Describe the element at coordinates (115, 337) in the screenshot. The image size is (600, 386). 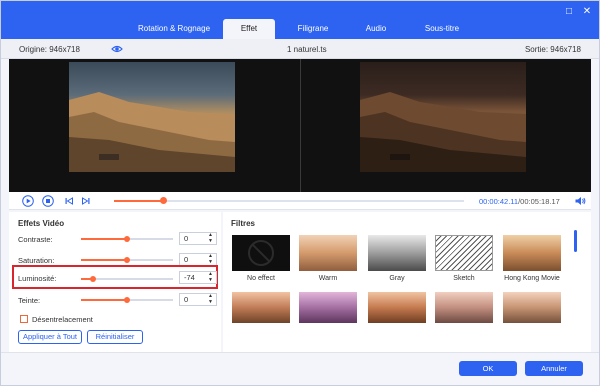
I see `reset-button: Réinitialiser` at that location.